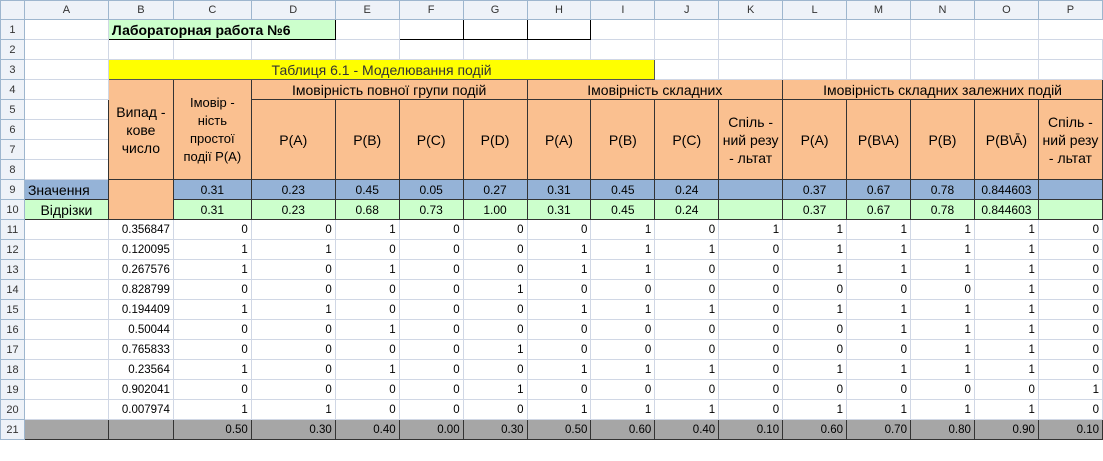 The height and width of the screenshot is (461, 1103). I want to click on segment-cell: 0.37, so click(815, 209).